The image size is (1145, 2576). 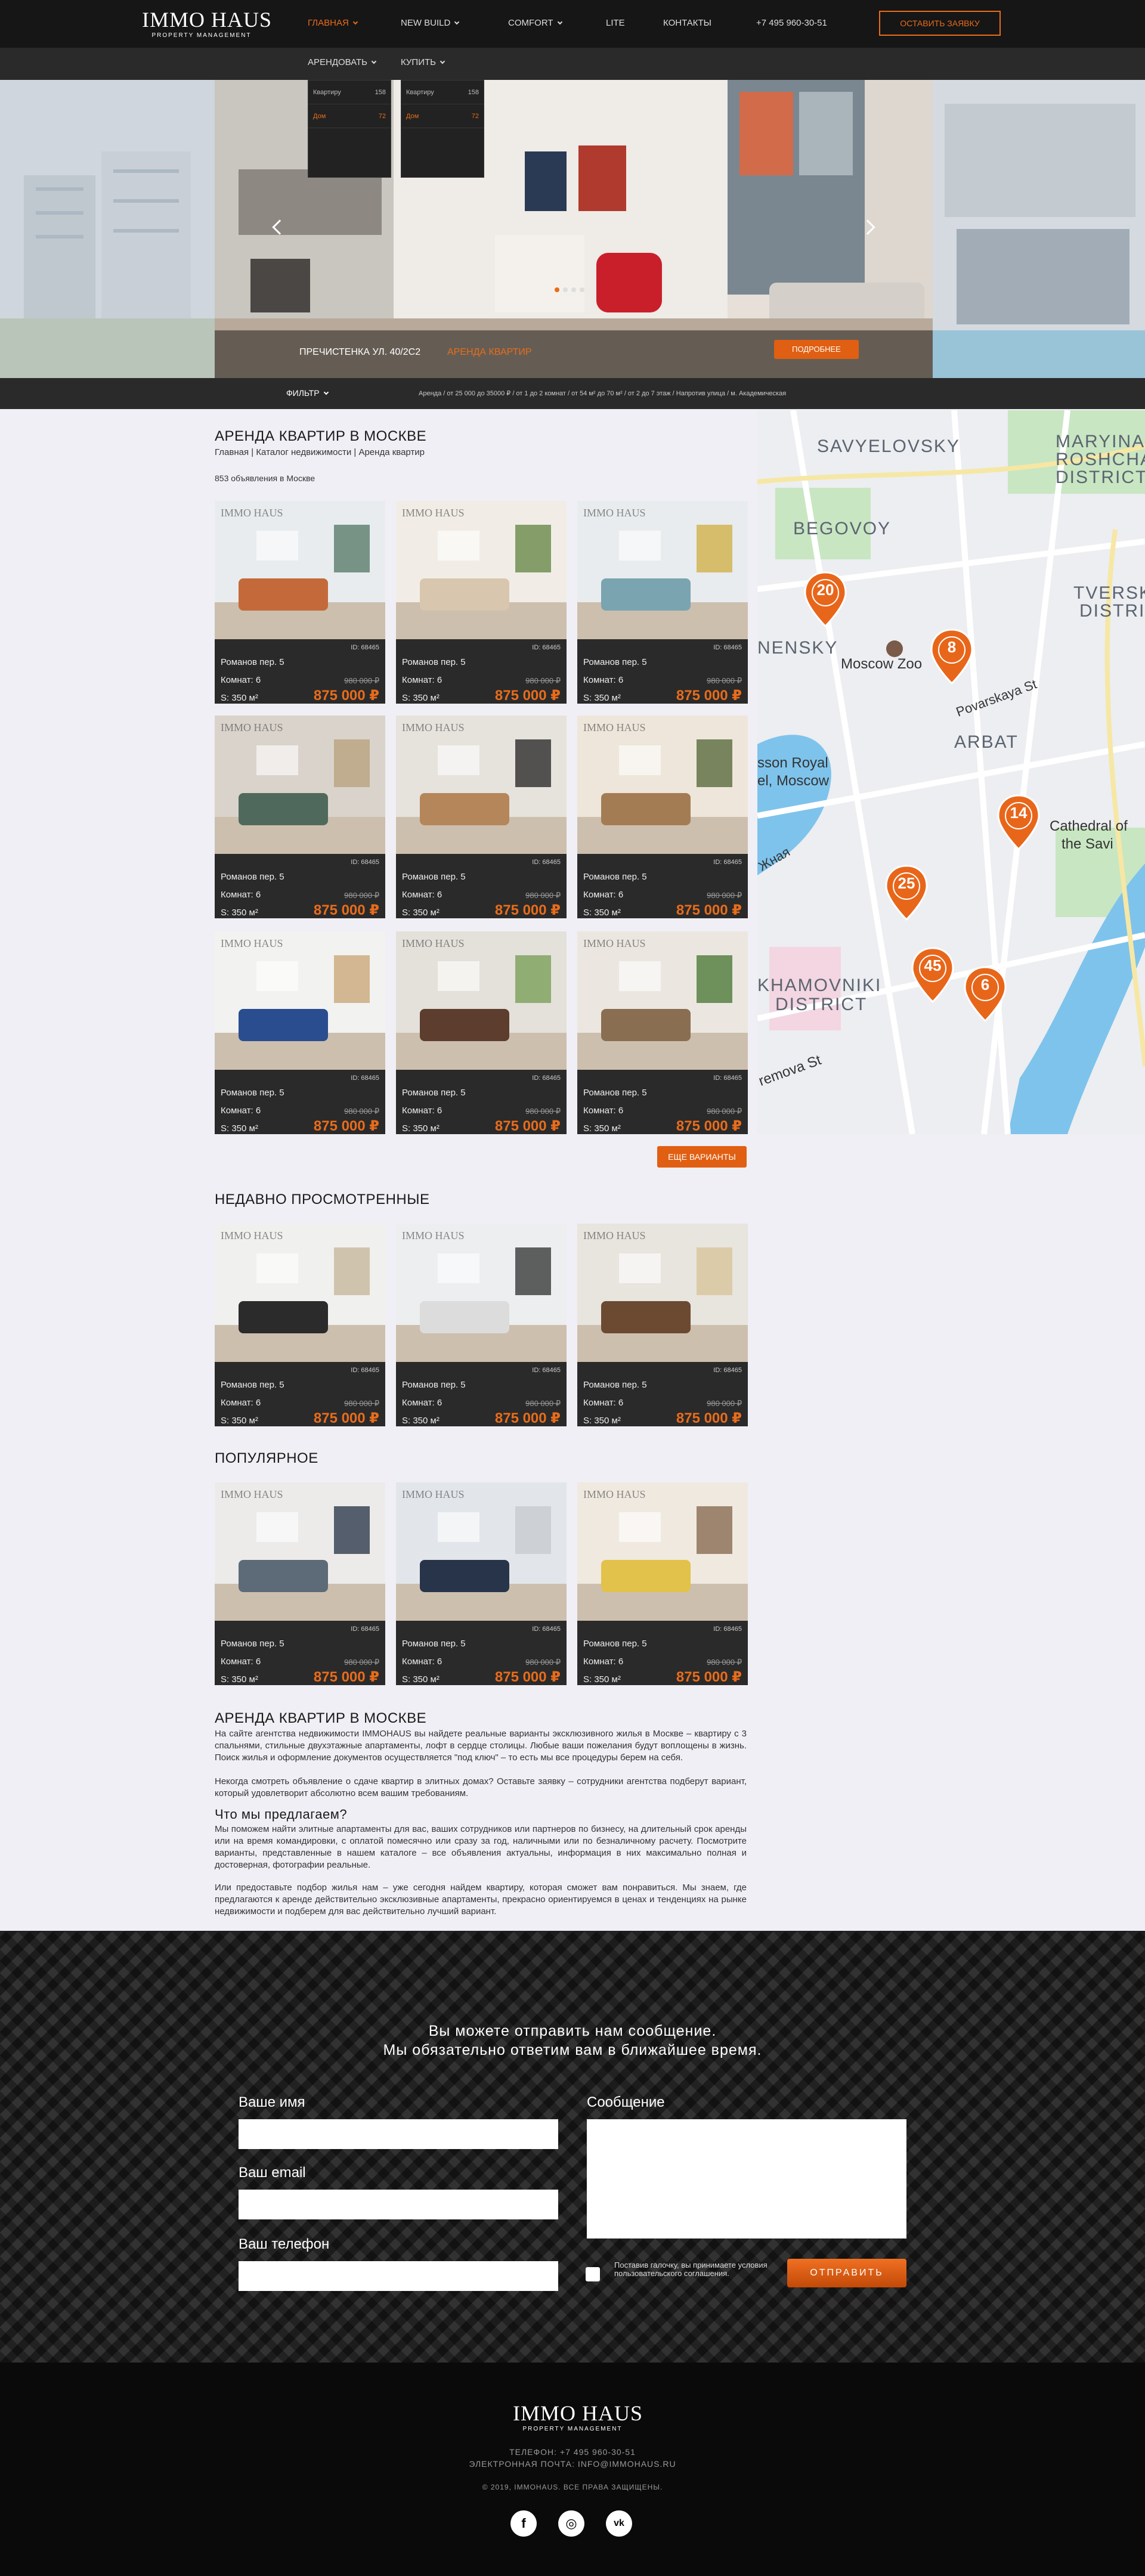 What do you see at coordinates (442, 116) in the screenshot?
I see `dropdown-buy-house: Дом 72` at bounding box center [442, 116].